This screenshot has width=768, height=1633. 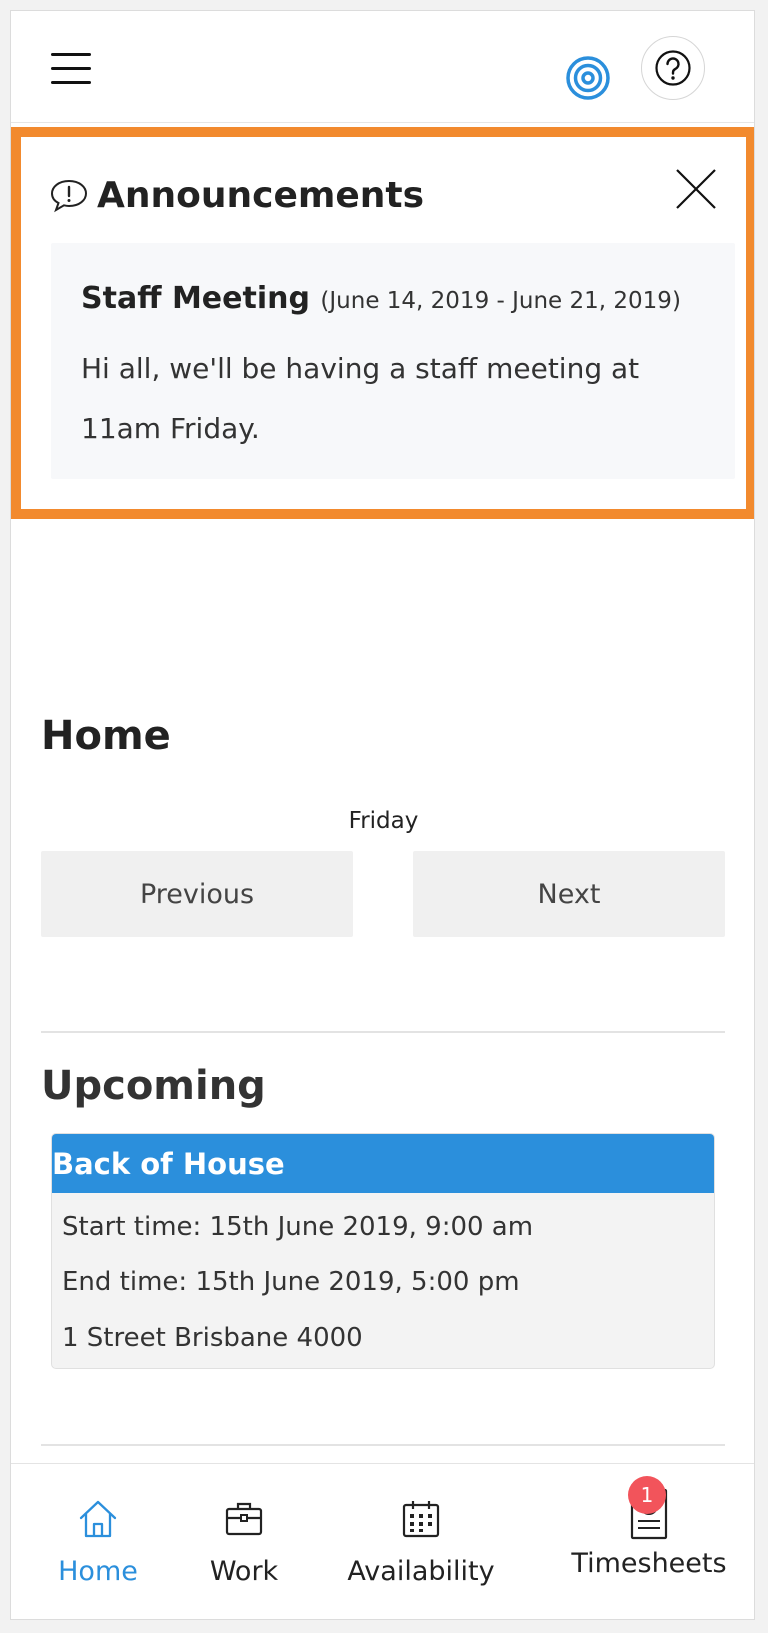 What do you see at coordinates (261, 195) in the screenshot?
I see `announcements-title: Announcements` at bounding box center [261, 195].